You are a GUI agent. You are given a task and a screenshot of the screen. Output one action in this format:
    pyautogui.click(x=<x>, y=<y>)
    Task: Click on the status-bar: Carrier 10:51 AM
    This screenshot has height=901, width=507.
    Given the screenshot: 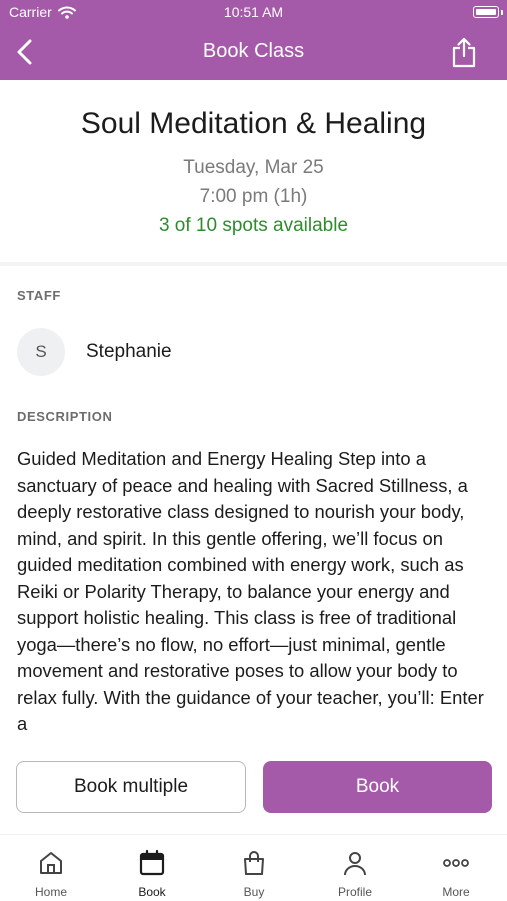 What is the action you would take?
    pyautogui.click(x=253, y=12)
    